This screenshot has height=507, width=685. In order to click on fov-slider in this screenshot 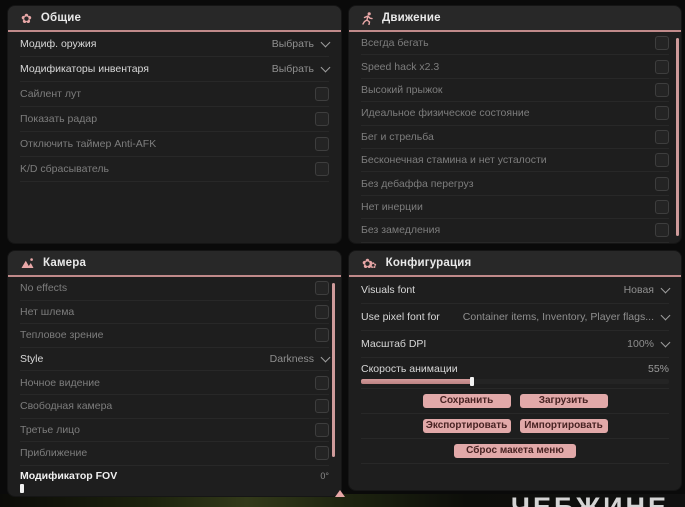, I will do `click(174, 488)`.